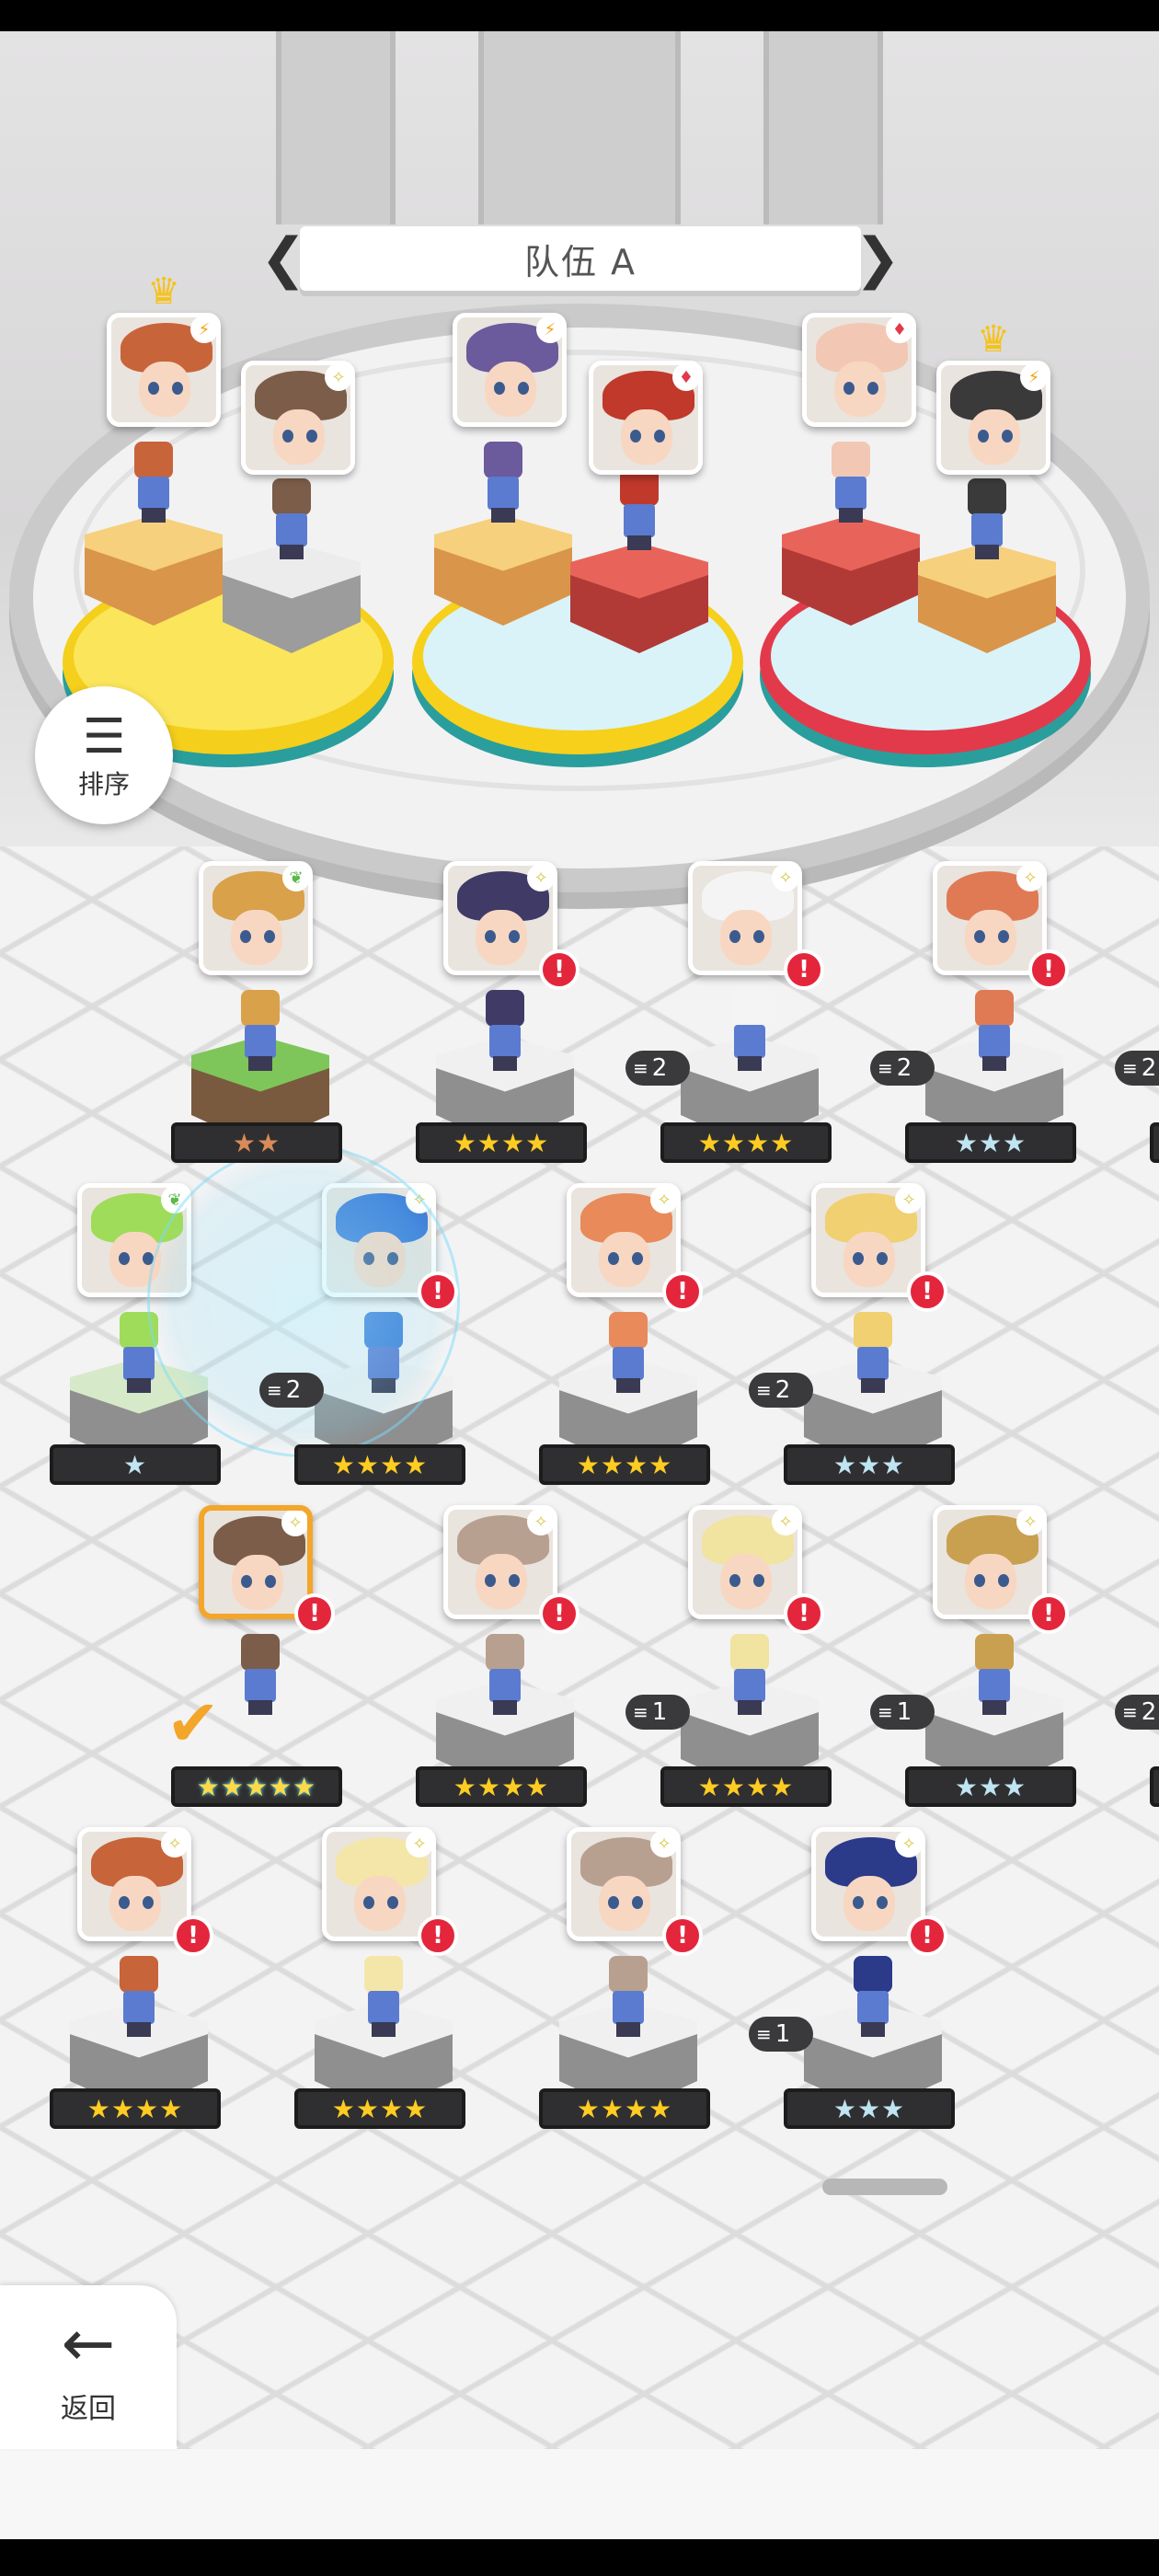 The image size is (1159, 2576). Describe the element at coordinates (303, 1300) in the screenshot. I see `selection-glow` at that location.